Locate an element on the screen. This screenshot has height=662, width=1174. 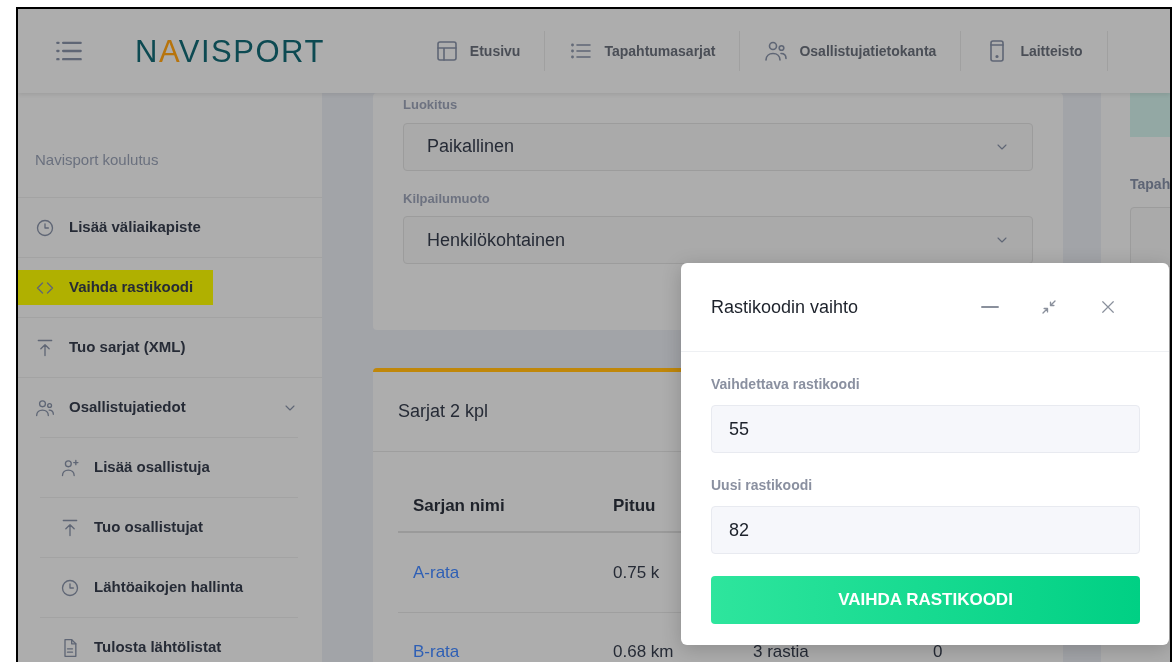
sidebar-item: Lisää väliaikapiste is located at coordinates (119, 227).